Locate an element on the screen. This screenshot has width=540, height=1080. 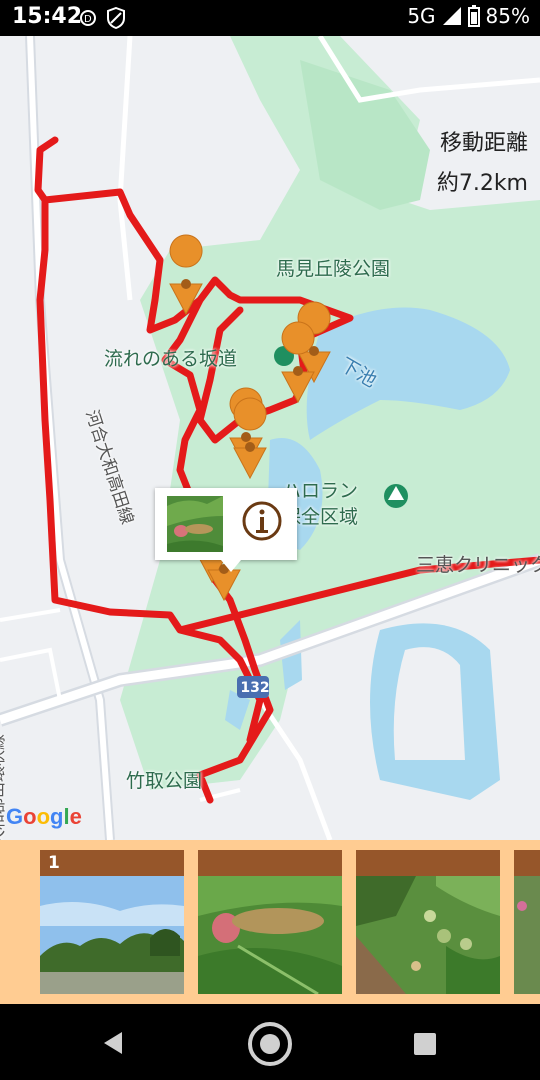
park-name-label: 馬見丘陵公園 is located at coordinates (333, 269).